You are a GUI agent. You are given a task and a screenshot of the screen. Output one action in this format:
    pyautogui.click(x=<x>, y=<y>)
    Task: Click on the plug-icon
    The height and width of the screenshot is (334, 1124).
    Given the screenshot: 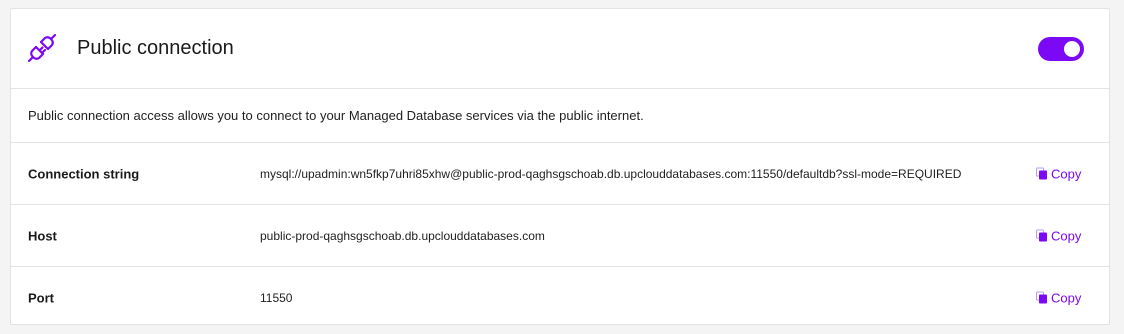 What is the action you would take?
    pyautogui.click(x=42, y=48)
    